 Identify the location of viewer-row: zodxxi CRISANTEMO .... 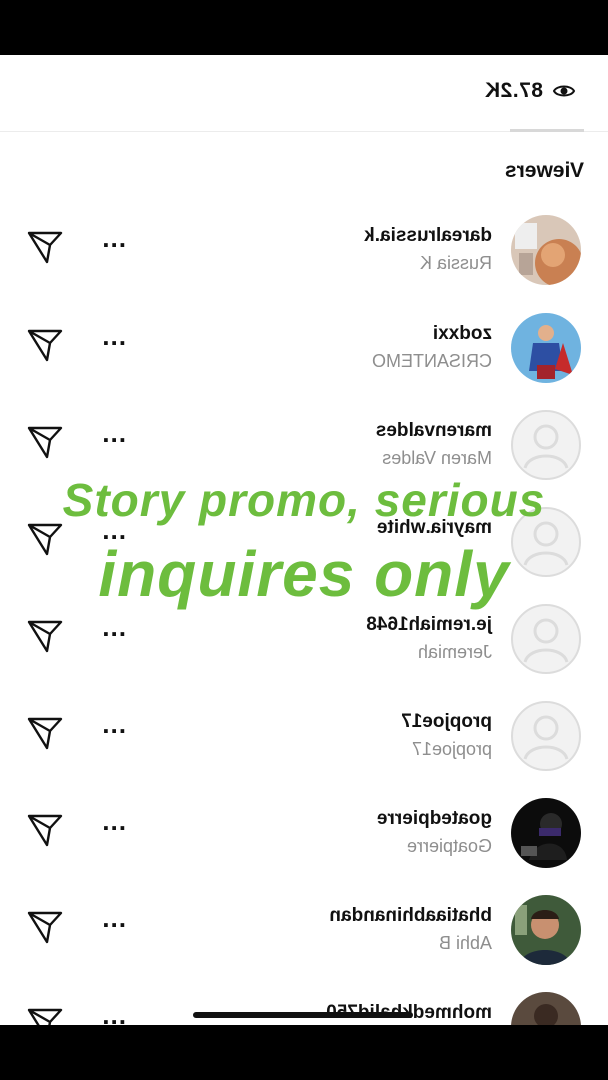
(304, 358).